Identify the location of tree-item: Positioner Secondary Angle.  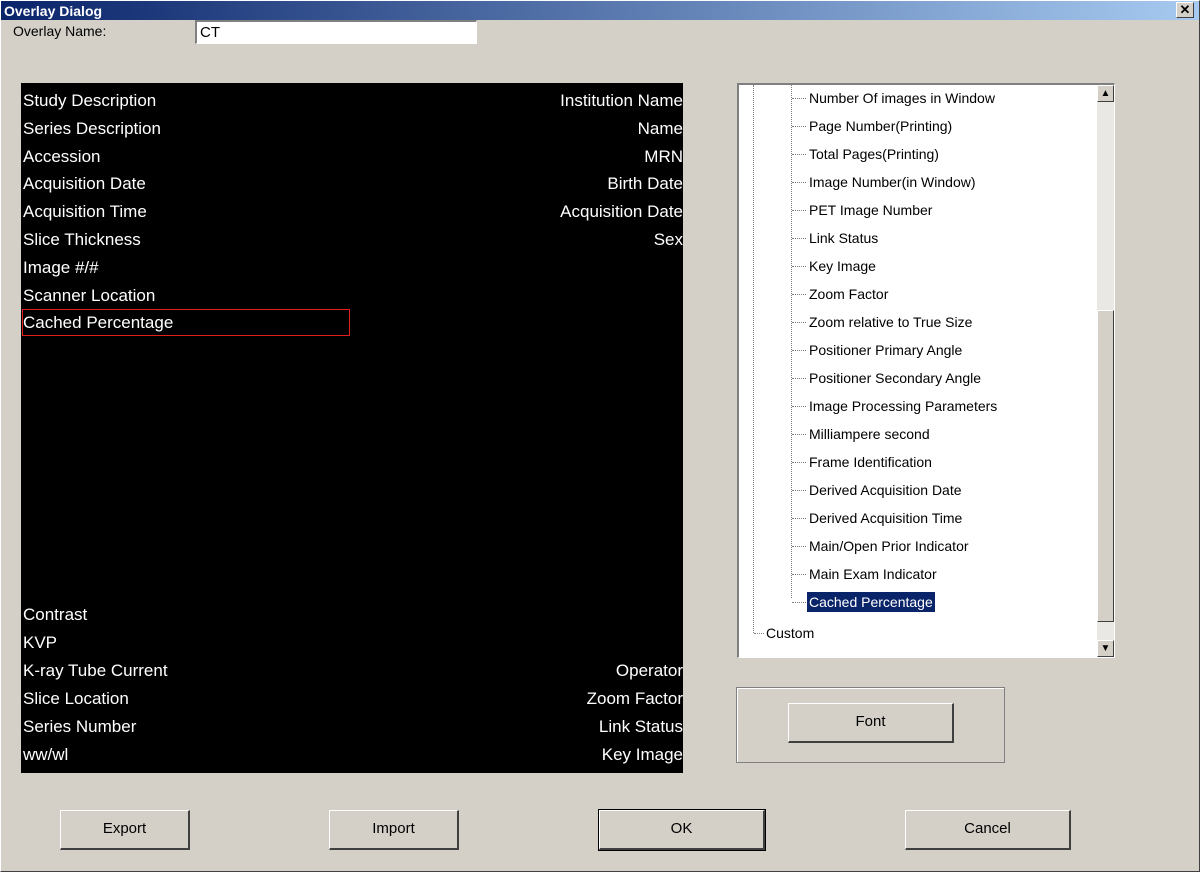
(895, 378).